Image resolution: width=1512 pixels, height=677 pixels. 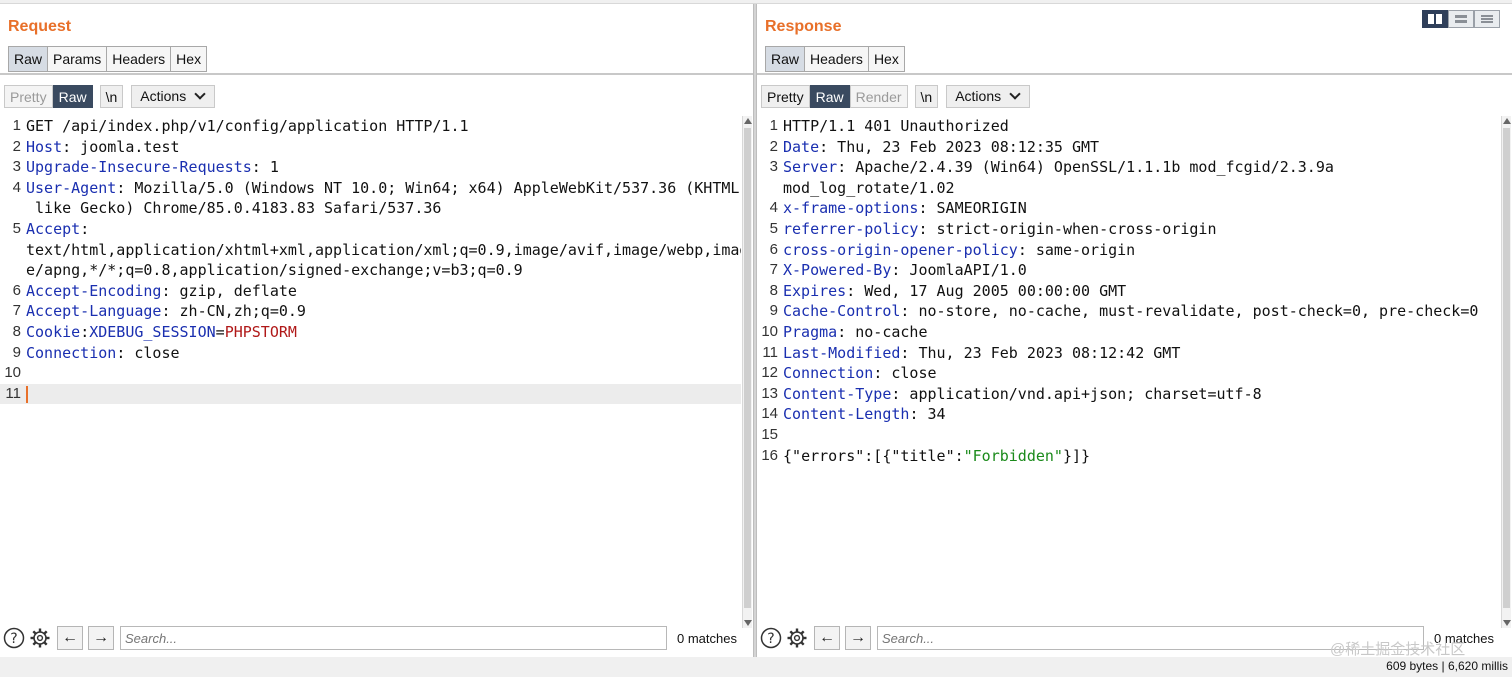 I want to click on layout-toggle-group, so click(x=1461, y=19).